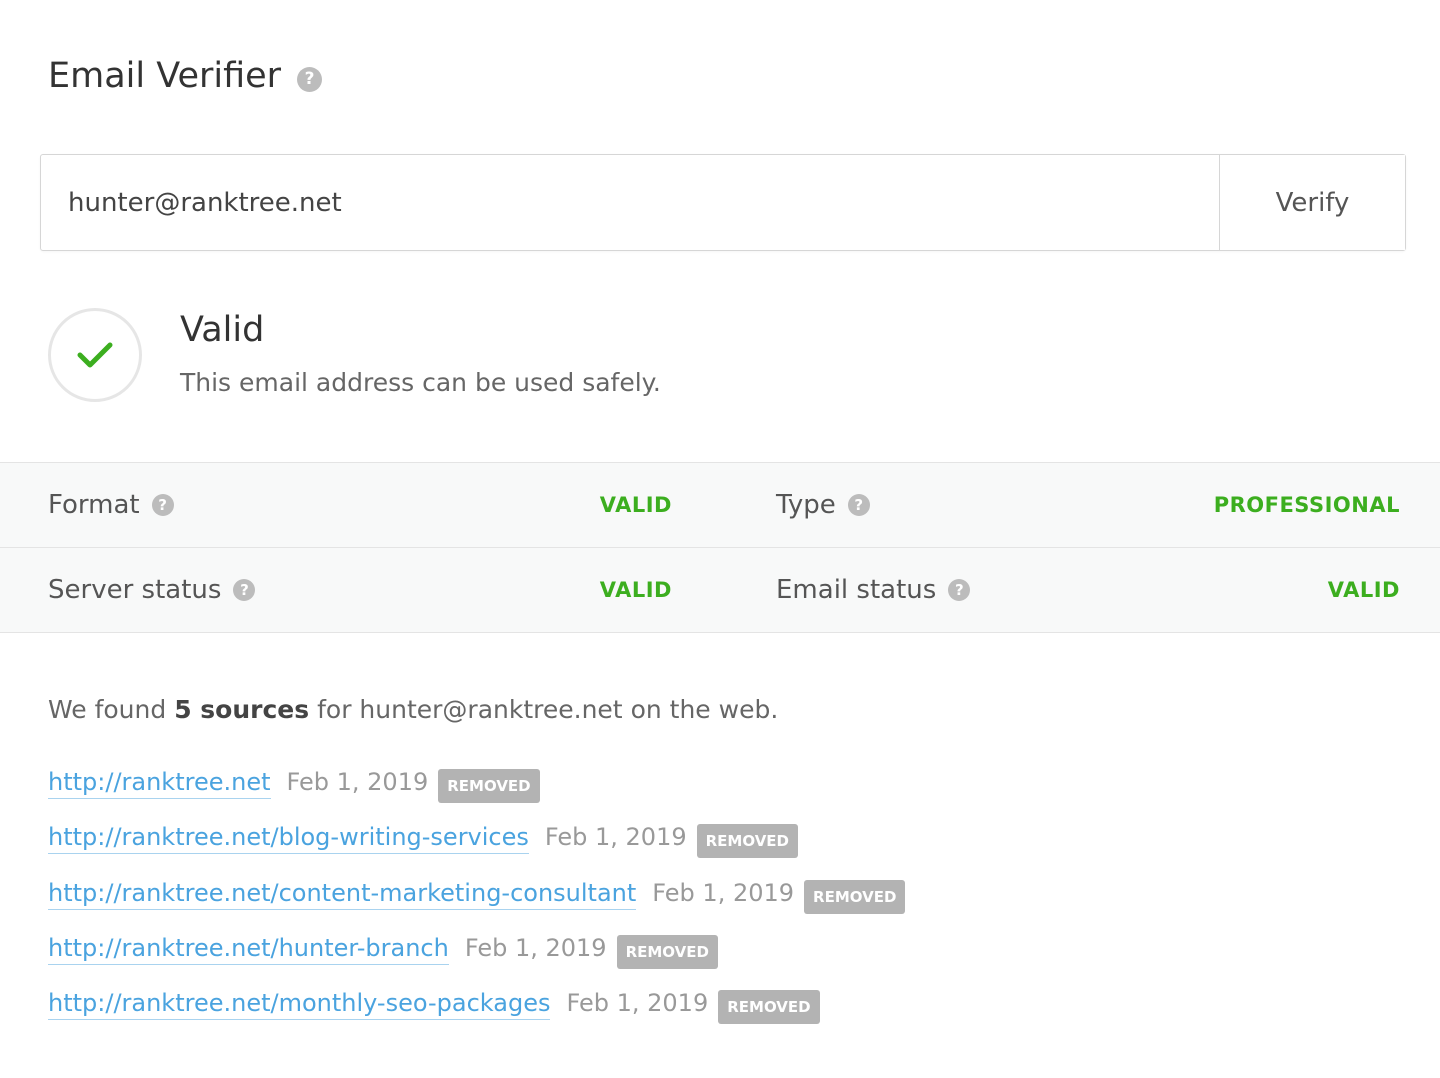 The image size is (1440, 1078). Describe the element at coordinates (299, 1005) in the screenshot. I see `source-link: http://ranktree.net/monthly-seo-packages` at that location.